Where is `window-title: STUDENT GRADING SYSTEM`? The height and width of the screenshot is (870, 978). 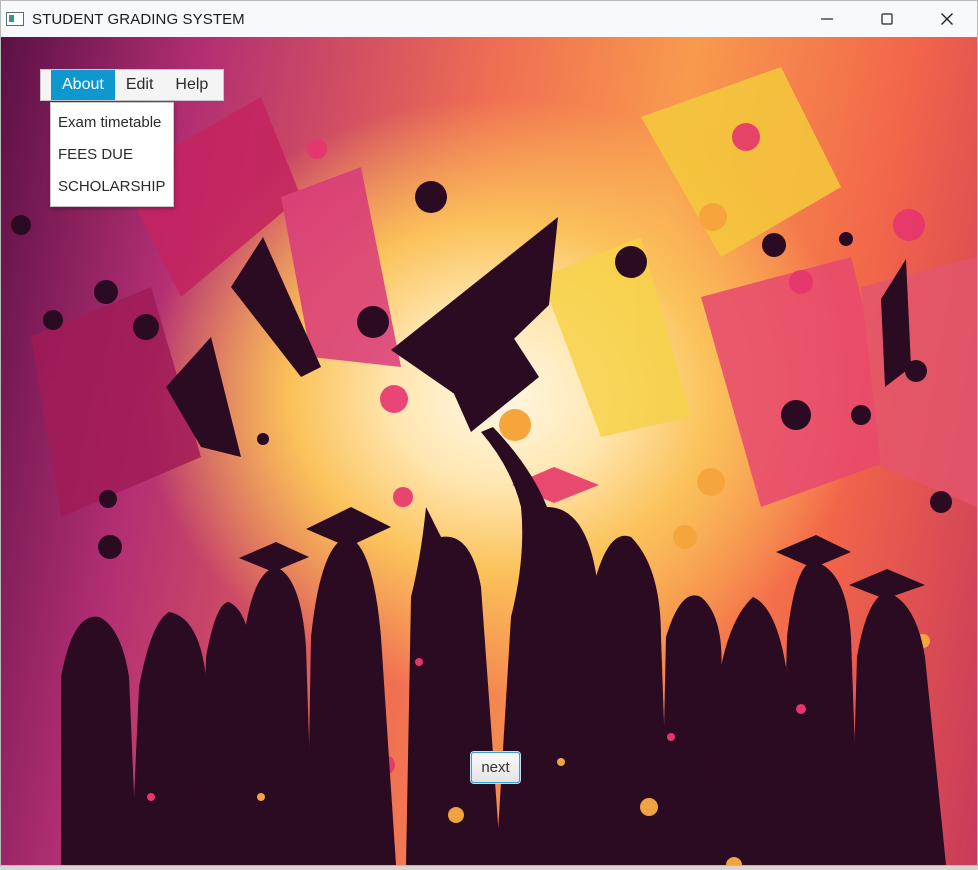
window-title: STUDENT GRADING SYSTEM is located at coordinates (138, 19).